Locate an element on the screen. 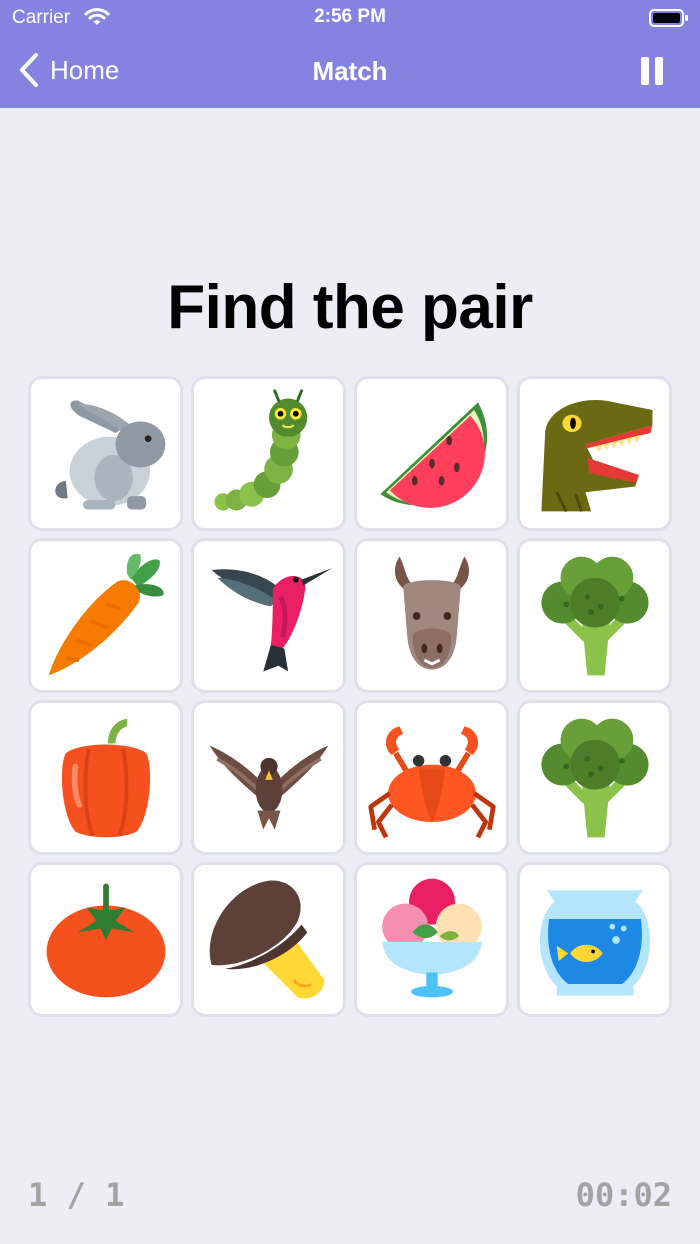 This screenshot has width=700, height=1244. progress-counter: 1 / 1 is located at coordinates (76, 1195).